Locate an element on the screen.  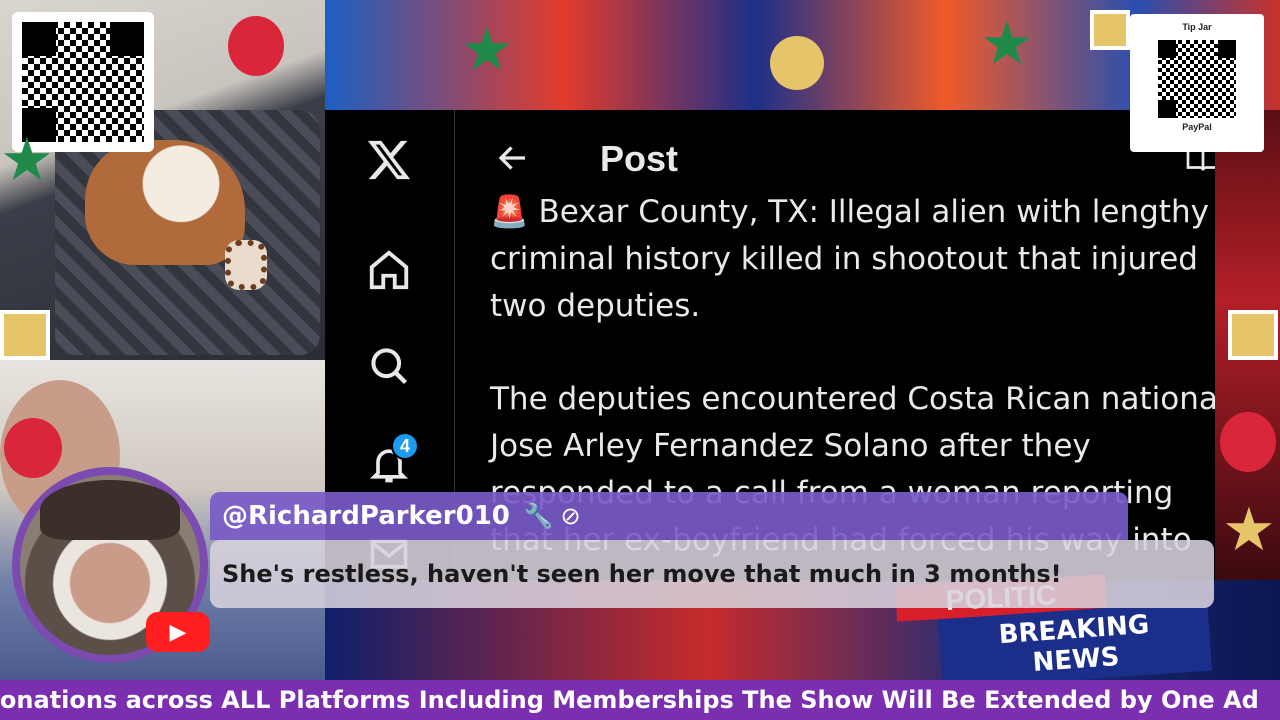
cowboy-hat is located at coordinates (110, 510).